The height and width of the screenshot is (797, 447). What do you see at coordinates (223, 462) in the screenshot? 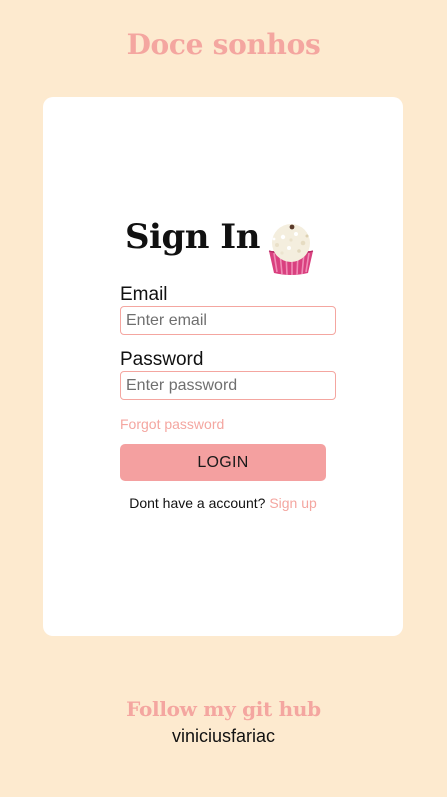
I see `login-button: LOGIN` at bounding box center [223, 462].